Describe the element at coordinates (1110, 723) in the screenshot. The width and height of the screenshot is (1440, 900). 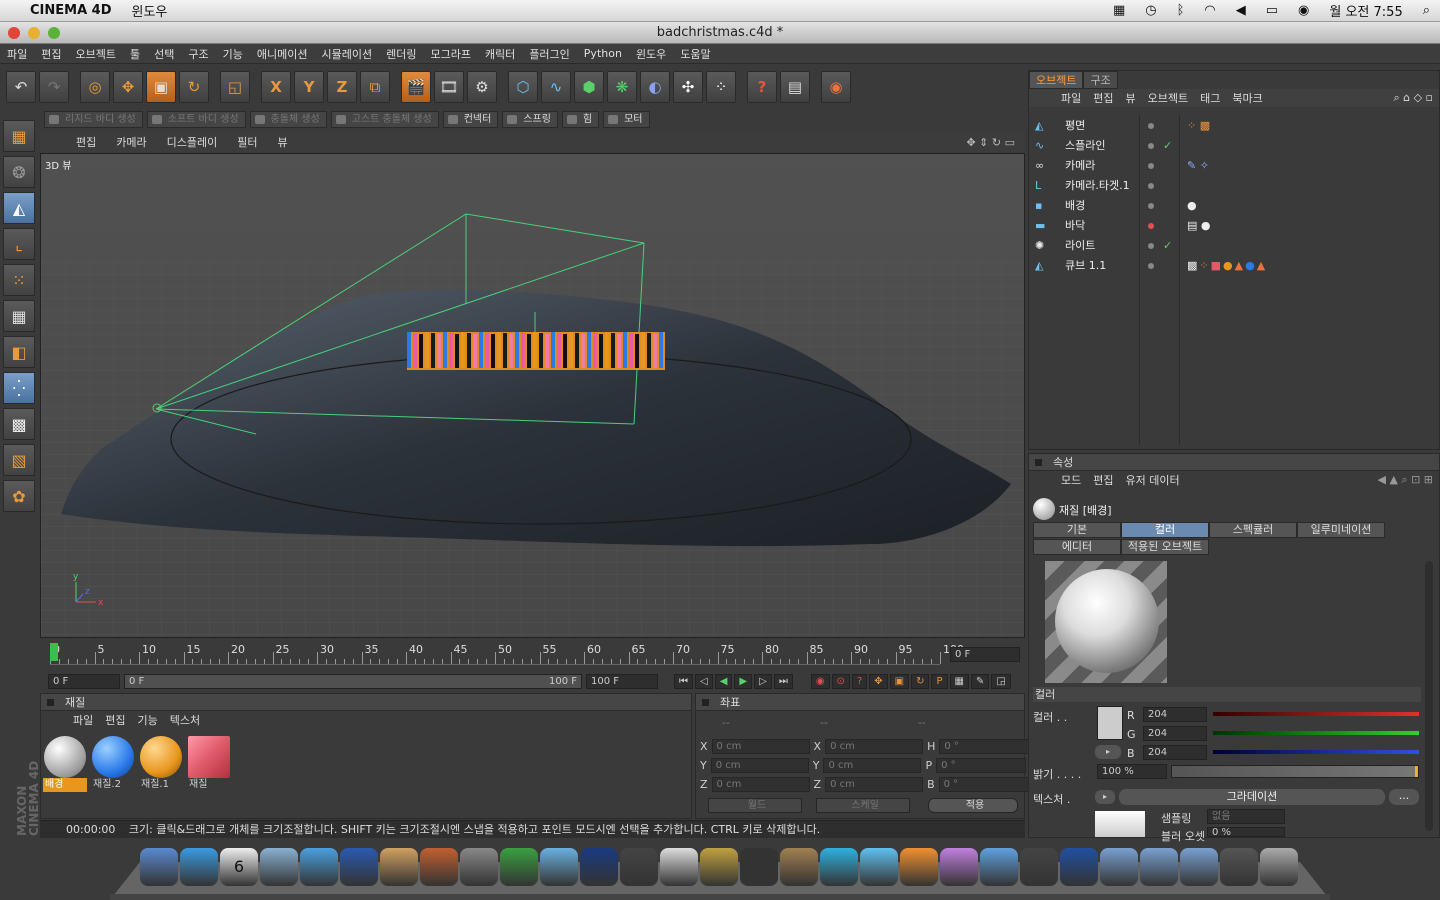
I see `color-swatch` at that location.